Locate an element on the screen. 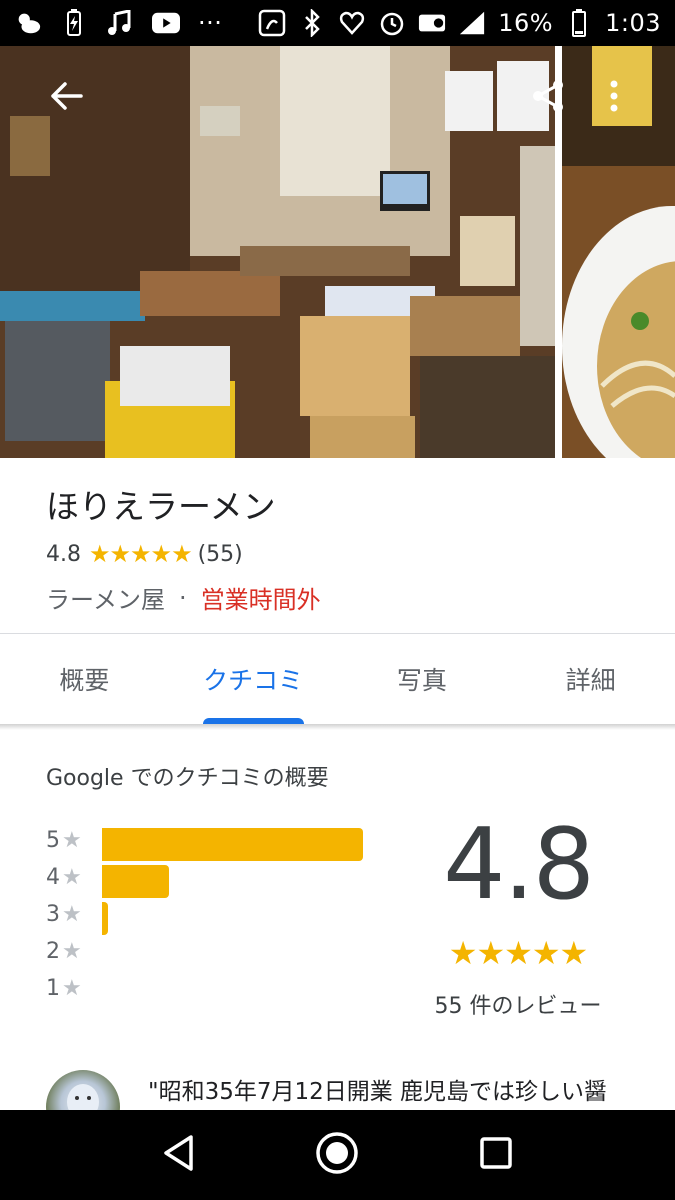  clock: 1:03 is located at coordinates (633, 23).